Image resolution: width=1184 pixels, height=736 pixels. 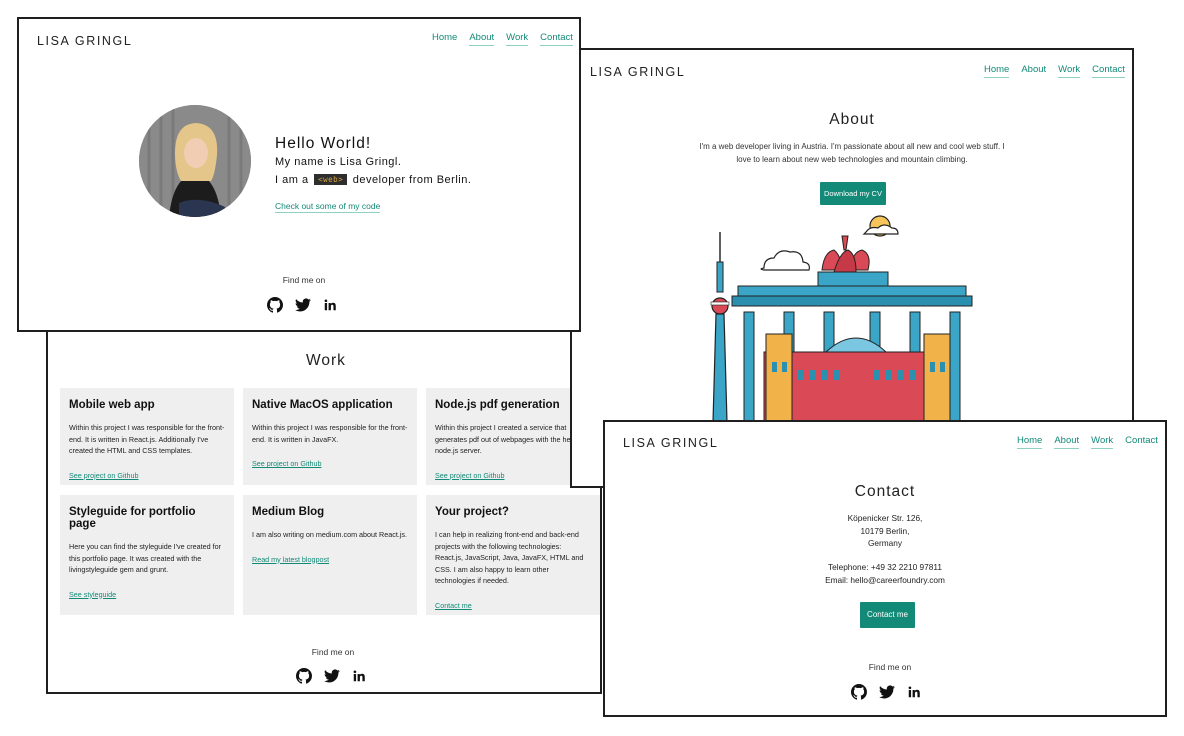 I want to click on telephone: Telephone: +49 32 2210 97811, so click(x=885, y=567).